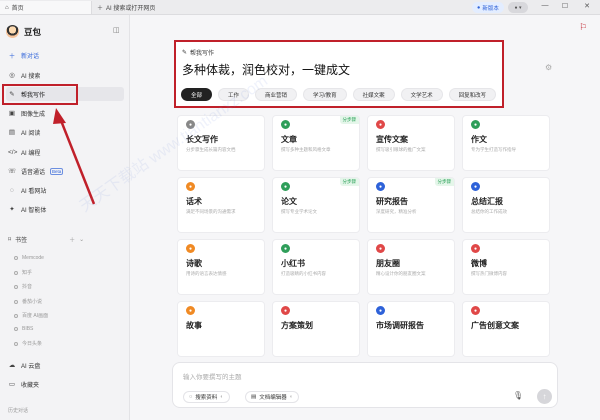 The height and width of the screenshot is (420, 600). I want to click on bookmarks-header: ⌑ 书签 ＋ ⌄, so click(46, 239).